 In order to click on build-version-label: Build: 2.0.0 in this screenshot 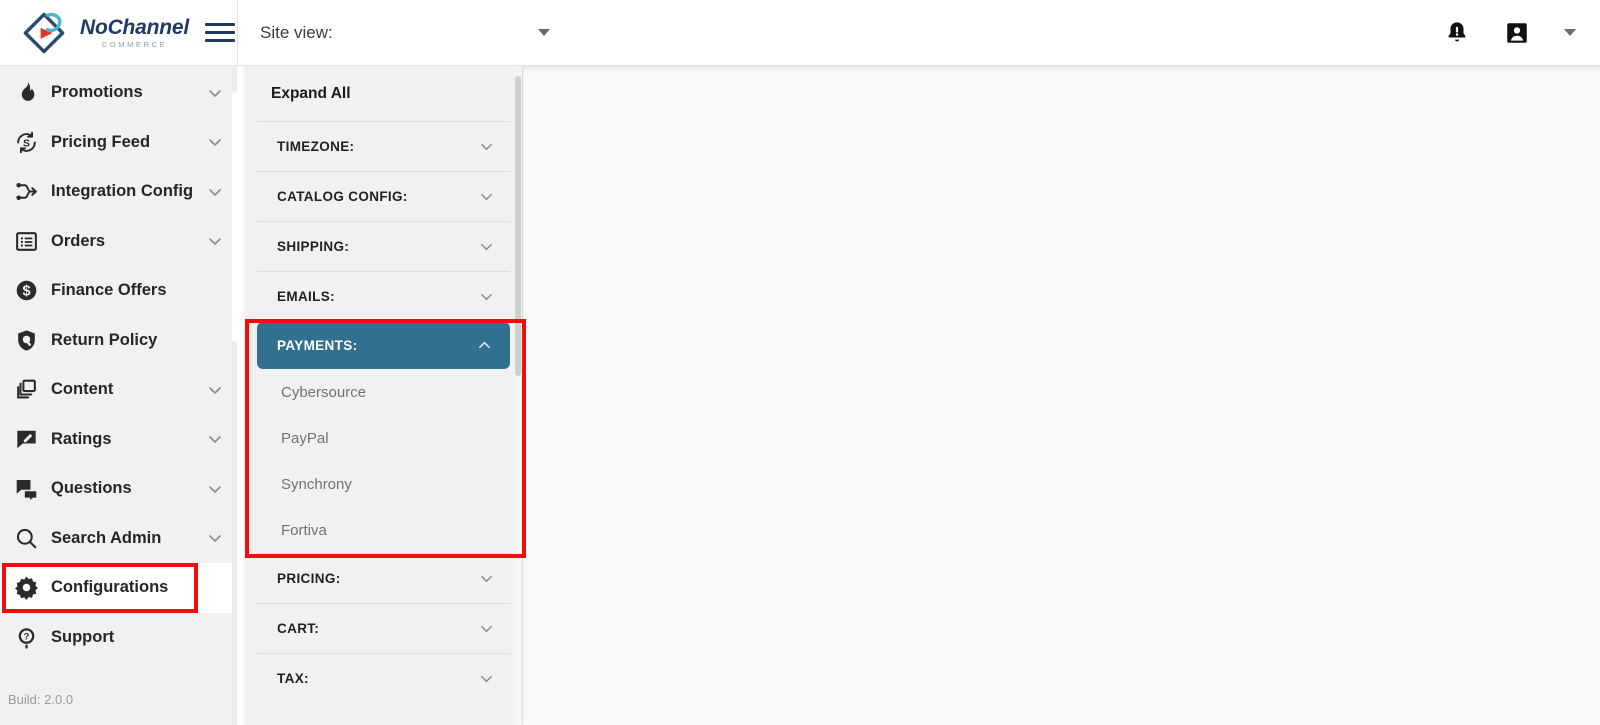, I will do `click(41, 699)`.